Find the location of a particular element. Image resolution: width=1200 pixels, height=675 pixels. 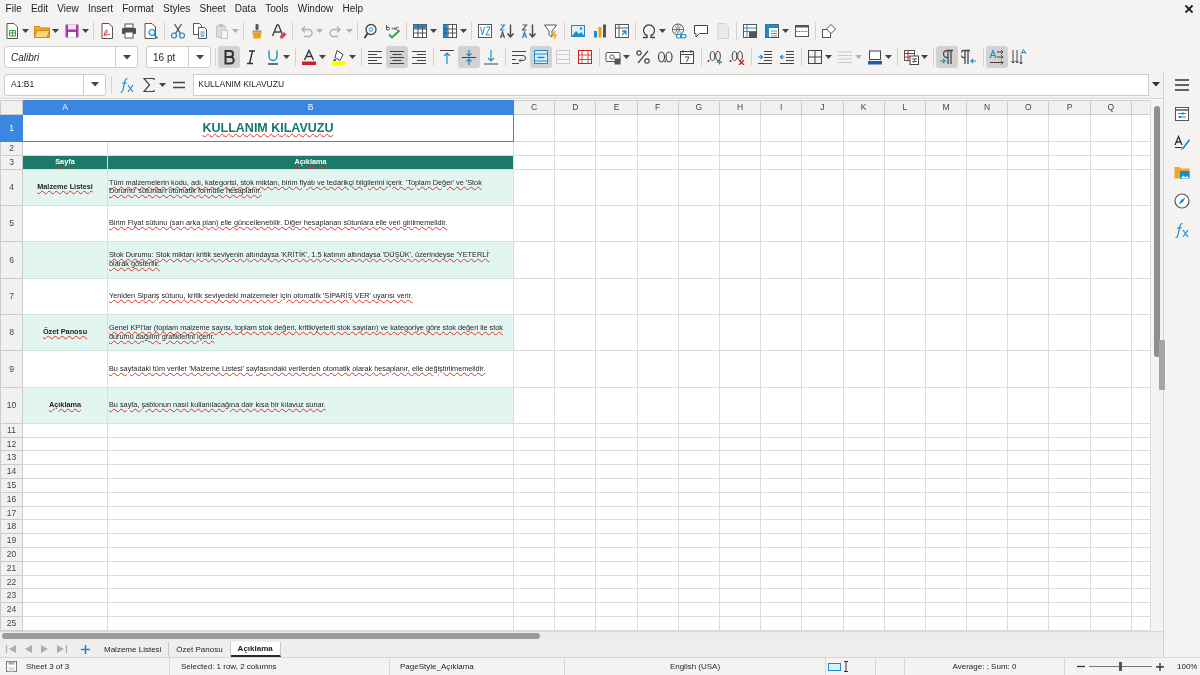

gallery-icon is located at coordinates (1182, 172).